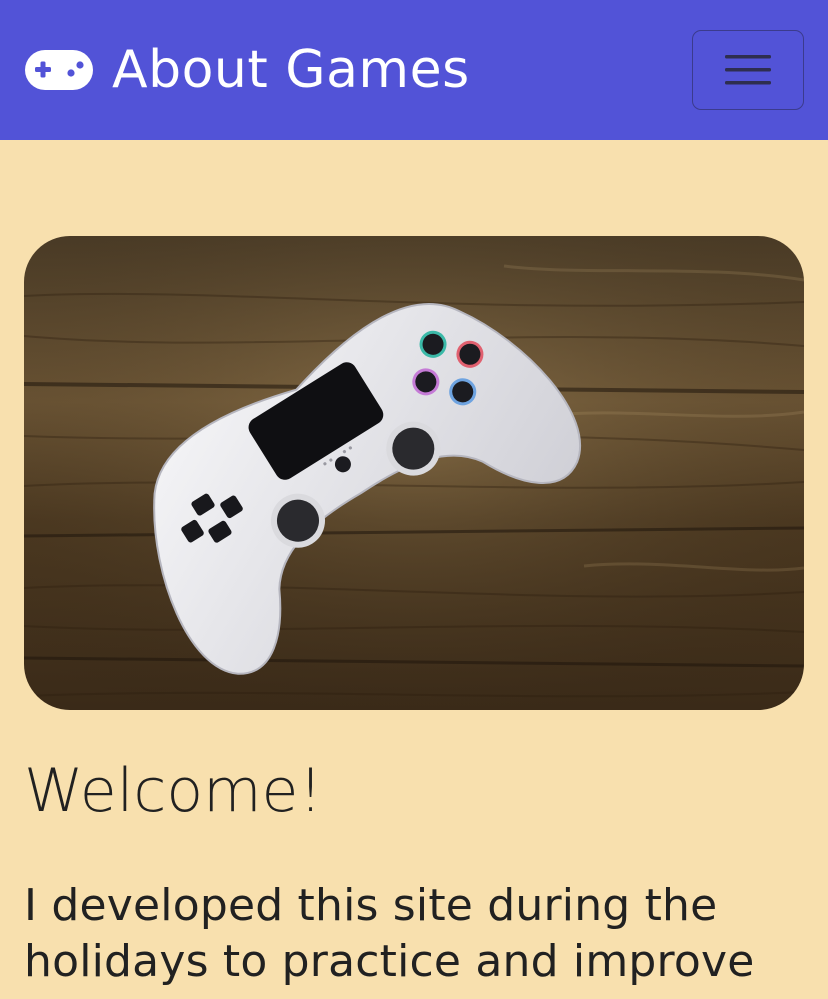 Image resolution: width=828 pixels, height=999 pixels. What do you see at coordinates (59, 70) in the screenshot?
I see `gamepad-icon` at bounding box center [59, 70].